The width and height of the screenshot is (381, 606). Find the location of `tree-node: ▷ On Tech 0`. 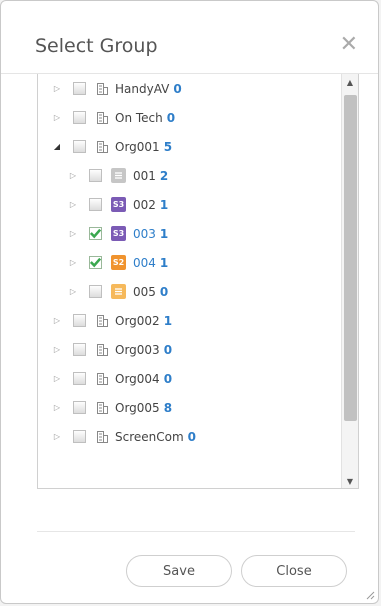

tree-node: ▷ On Tech 0 is located at coordinates (189, 117).